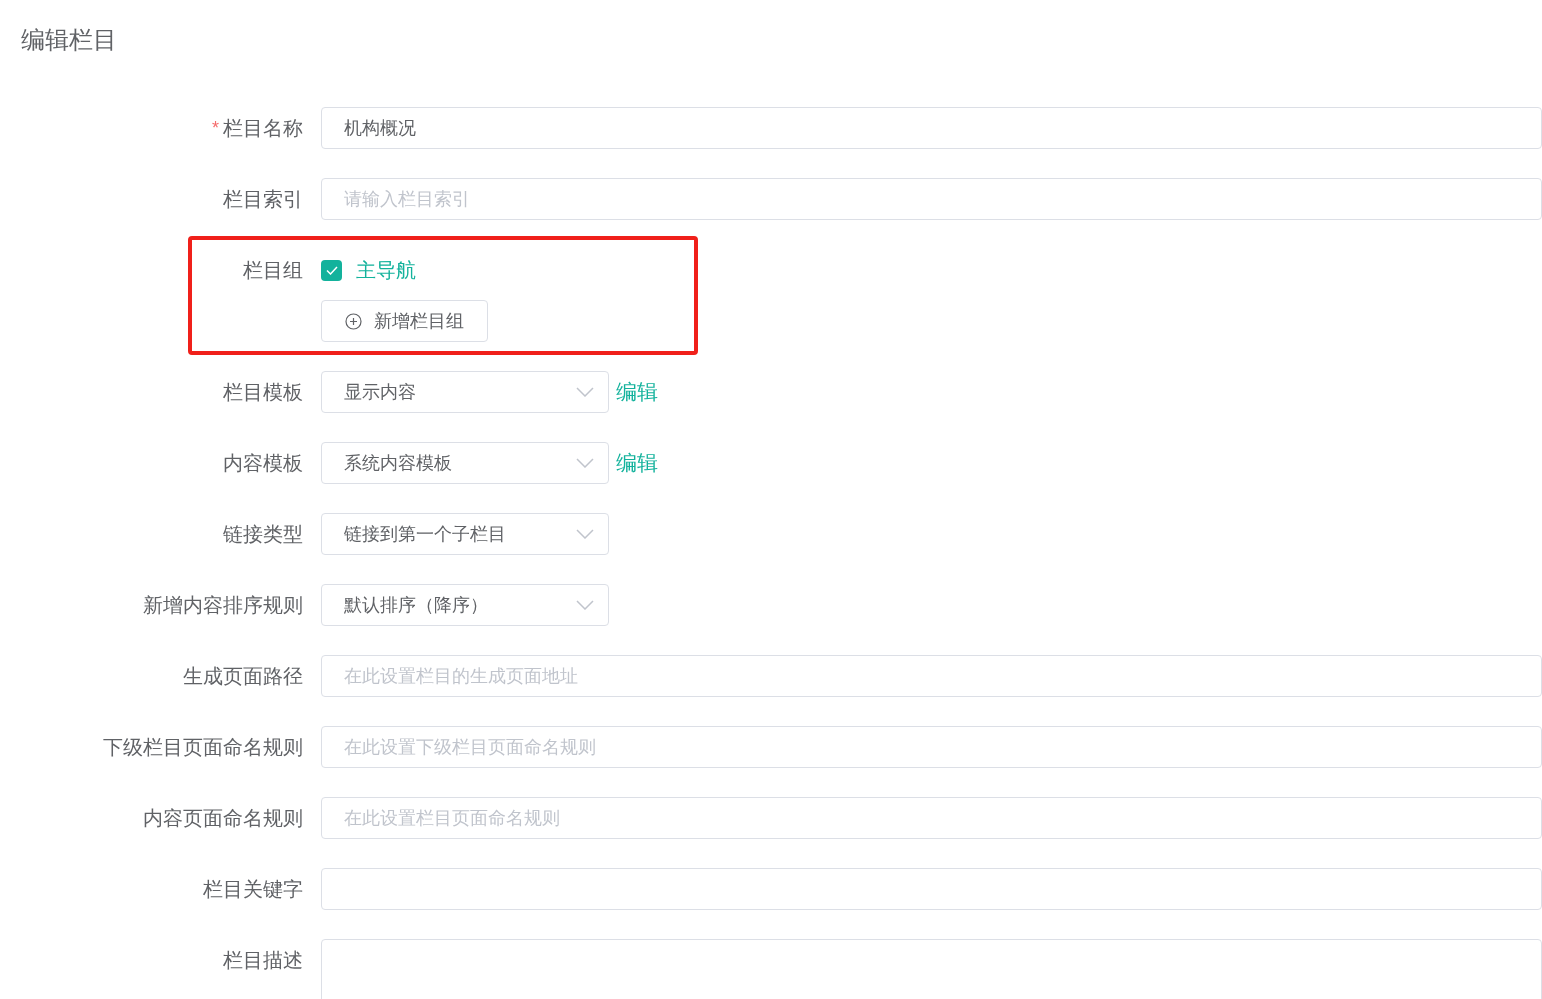 The width and height of the screenshot is (1542, 999). Describe the element at coordinates (263, 199) in the screenshot. I see `field-label: 栏目索引` at that location.